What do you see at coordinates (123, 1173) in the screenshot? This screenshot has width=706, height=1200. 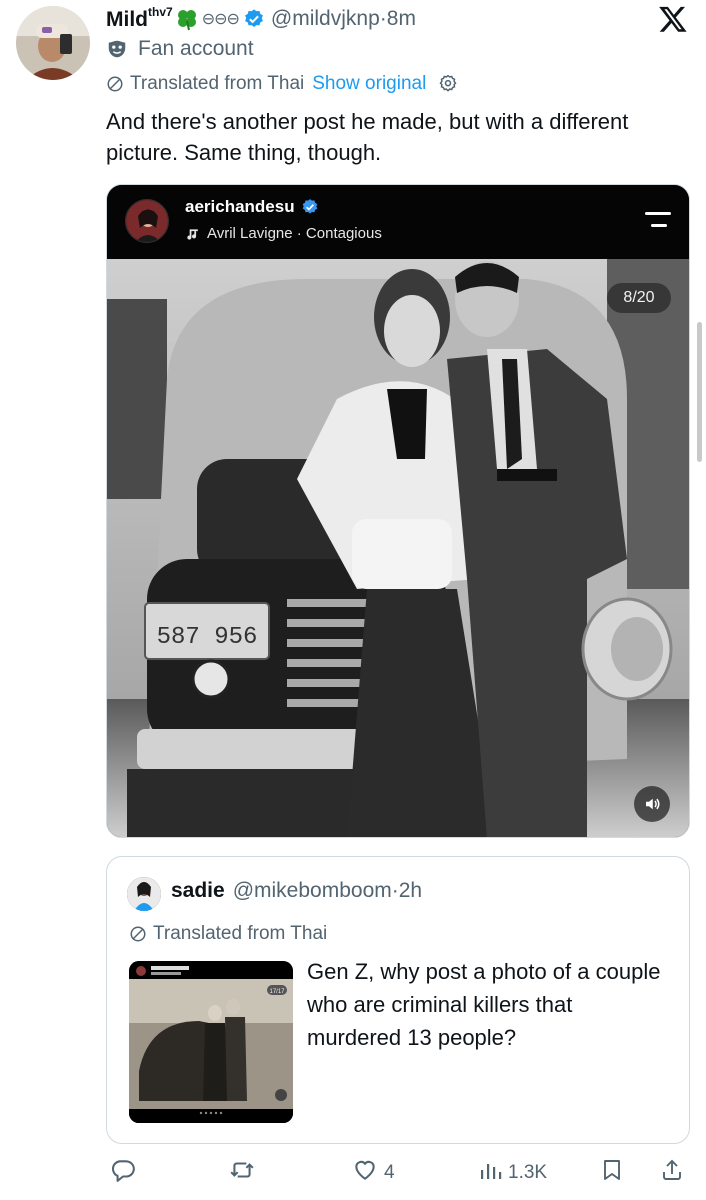 I see `reply-icon` at bounding box center [123, 1173].